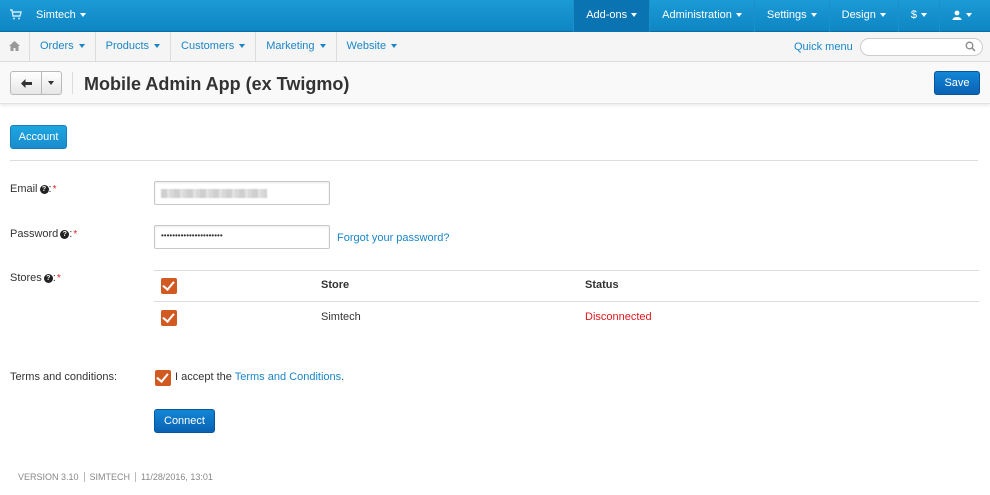 The height and width of the screenshot is (495, 990). Describe the element at coordinates (26, 278) in the screenshot. I see `stores-label: Stores` at that location.